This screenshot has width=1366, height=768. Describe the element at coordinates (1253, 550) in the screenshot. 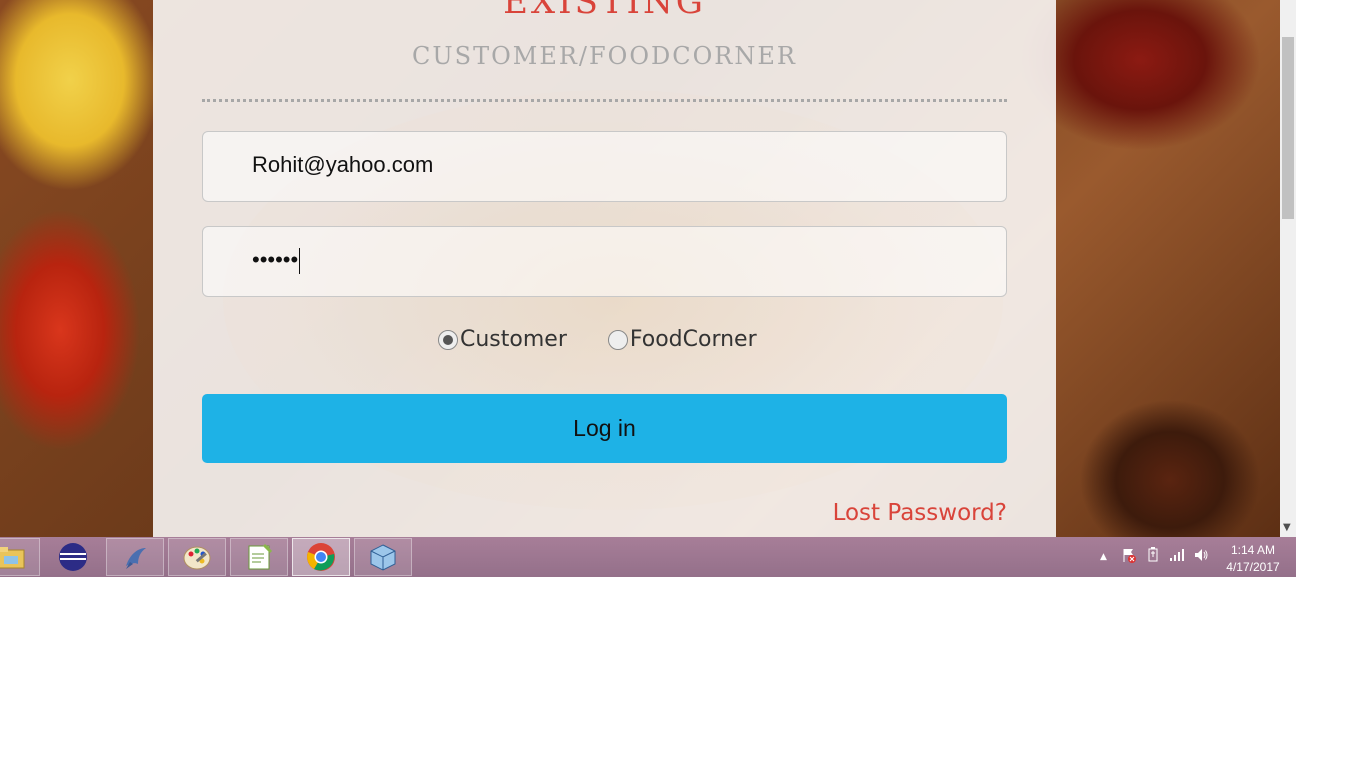

I see `clock-time: 1:14 AM` at that location.